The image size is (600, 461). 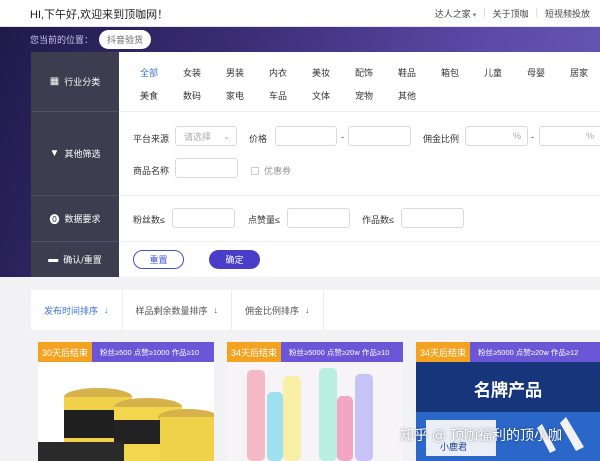 I want to click on card-headline: 名牌产品, so click(x=508, y=390).